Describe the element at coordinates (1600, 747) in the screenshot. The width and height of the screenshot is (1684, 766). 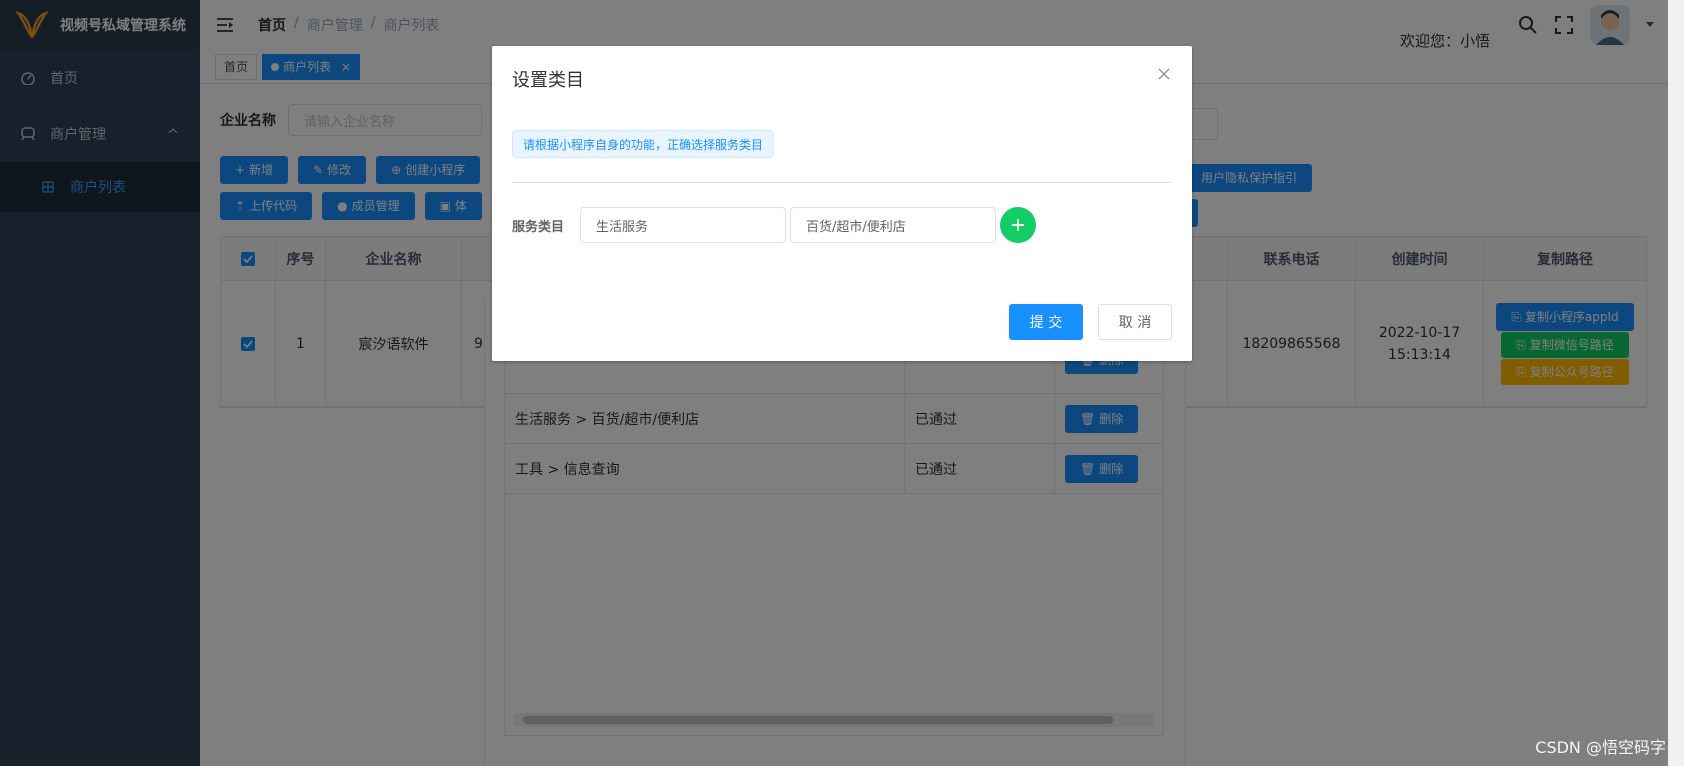
I see `watermark: CSDN @悟空码字` at that location.